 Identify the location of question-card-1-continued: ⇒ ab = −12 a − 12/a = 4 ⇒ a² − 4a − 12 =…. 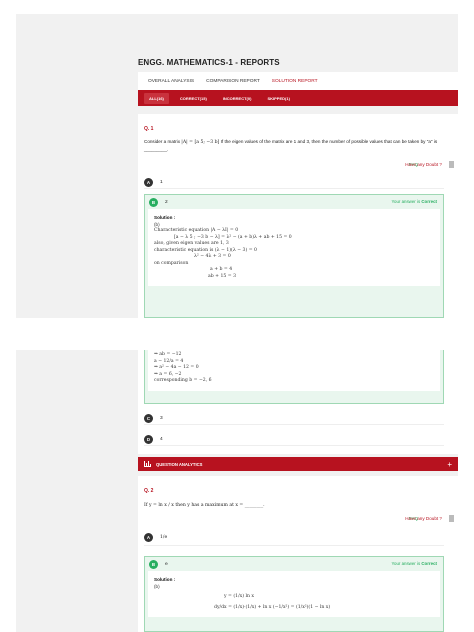
(298, 402).